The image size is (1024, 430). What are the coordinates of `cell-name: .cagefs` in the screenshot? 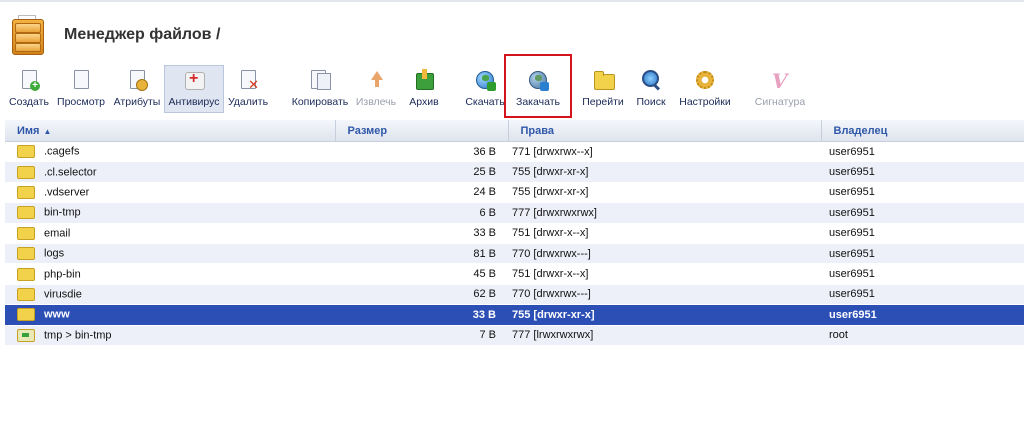 It's located at (170, 152).